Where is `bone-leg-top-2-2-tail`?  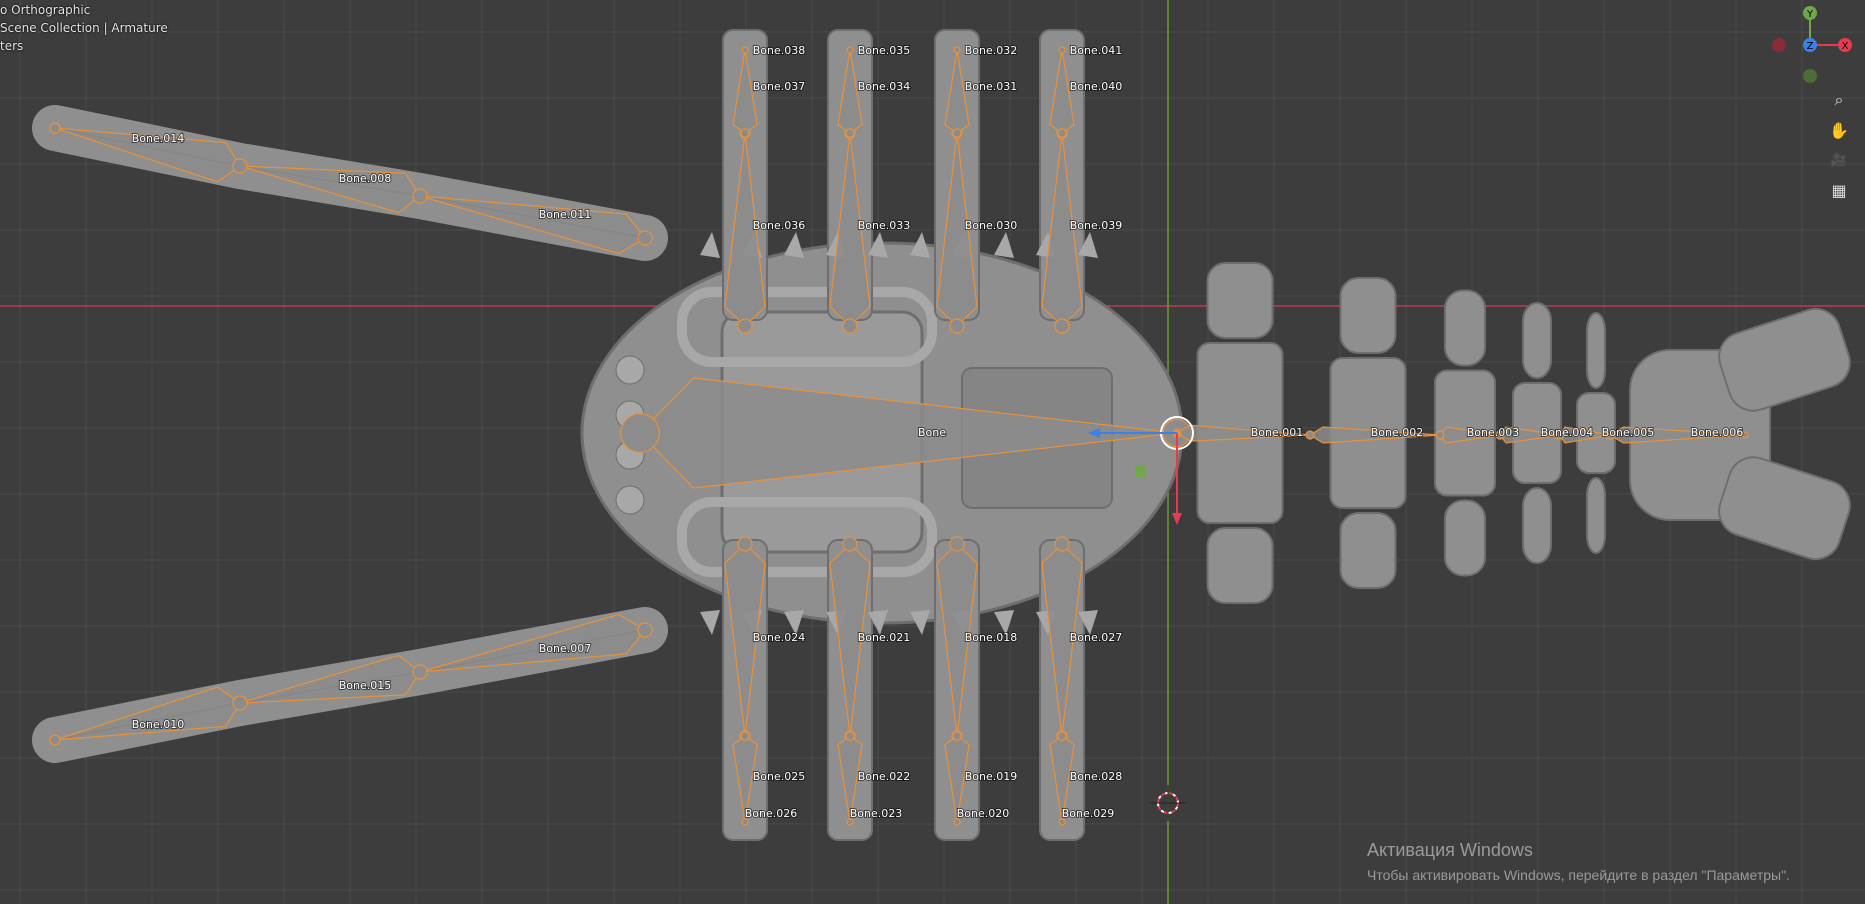 bone-leg-top-2-2-tail is located at coordinates (957, 50).